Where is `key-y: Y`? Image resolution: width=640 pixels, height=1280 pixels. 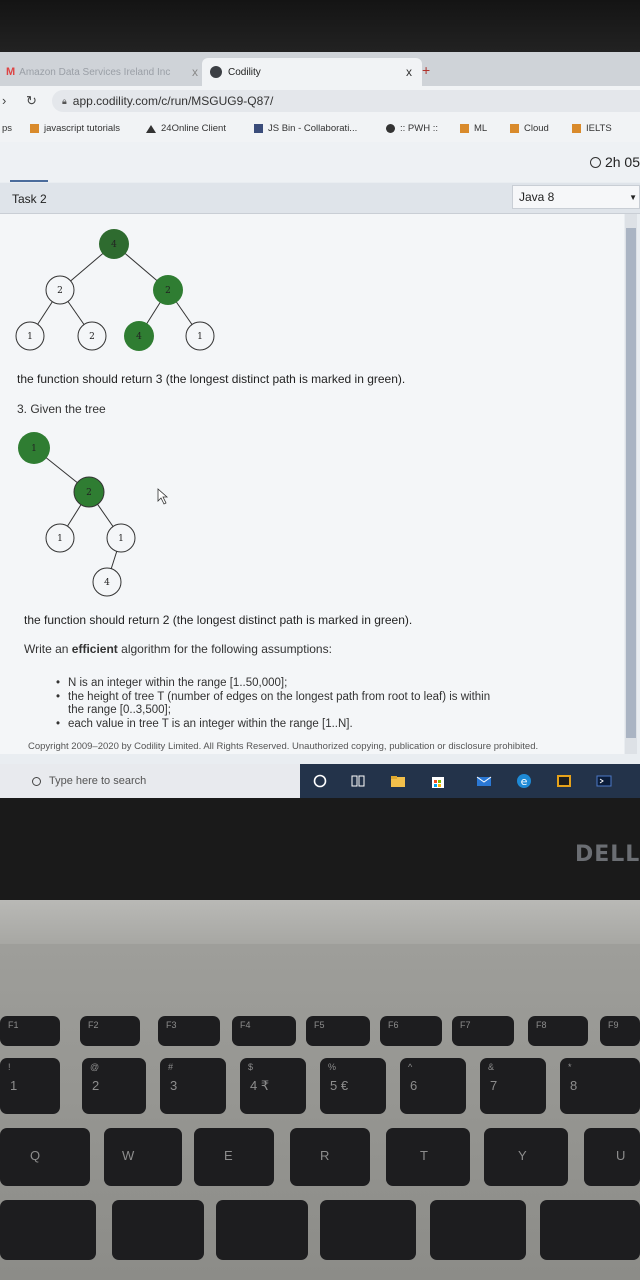
key-y: Y is located at coordinates (526, 1157).